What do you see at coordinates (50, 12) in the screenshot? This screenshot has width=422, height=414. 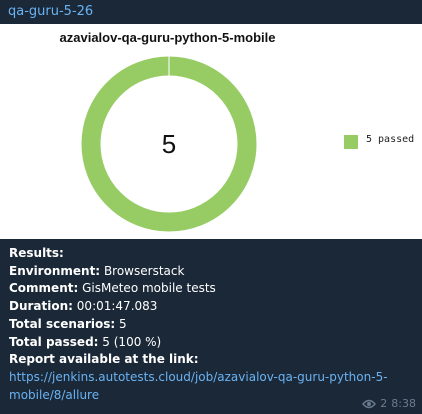 I see `channel-name: qa-guru-5-26` at bounding box center [50, 12].